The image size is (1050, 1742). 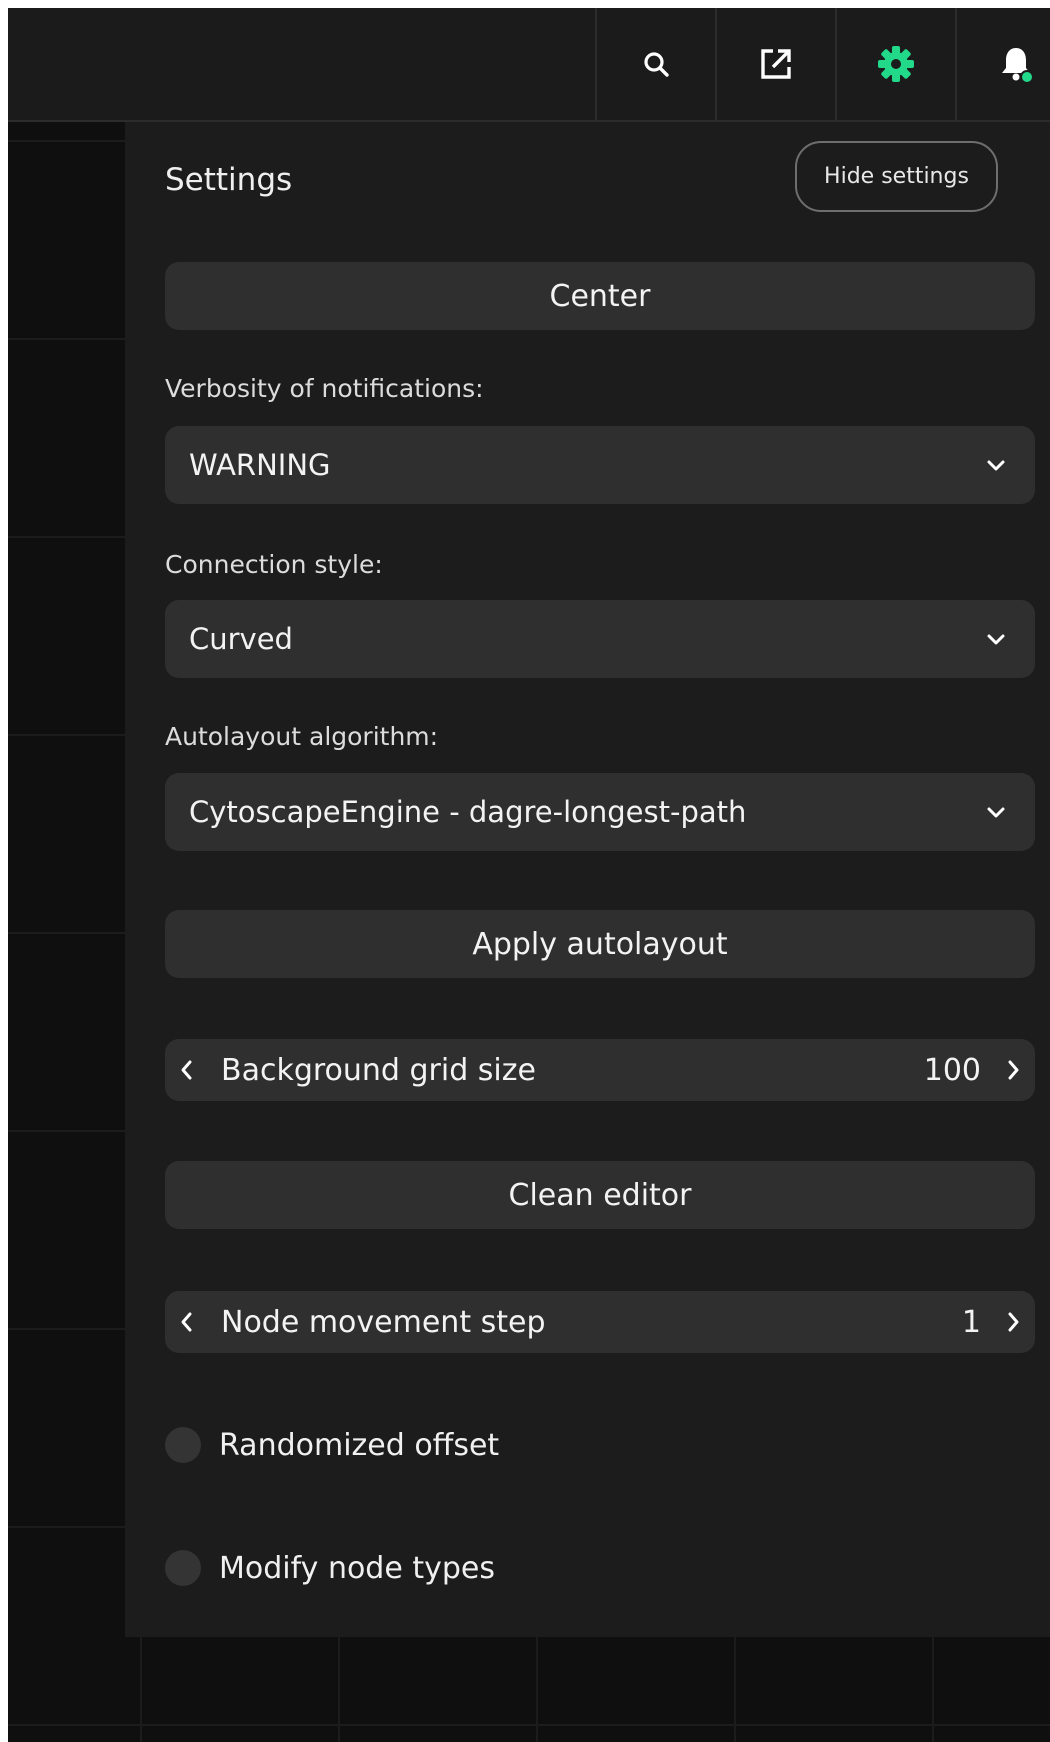 I want to click on autolayout-select: CytoscapeEngine - dagre-longest-path, so click(x=600, y=812).